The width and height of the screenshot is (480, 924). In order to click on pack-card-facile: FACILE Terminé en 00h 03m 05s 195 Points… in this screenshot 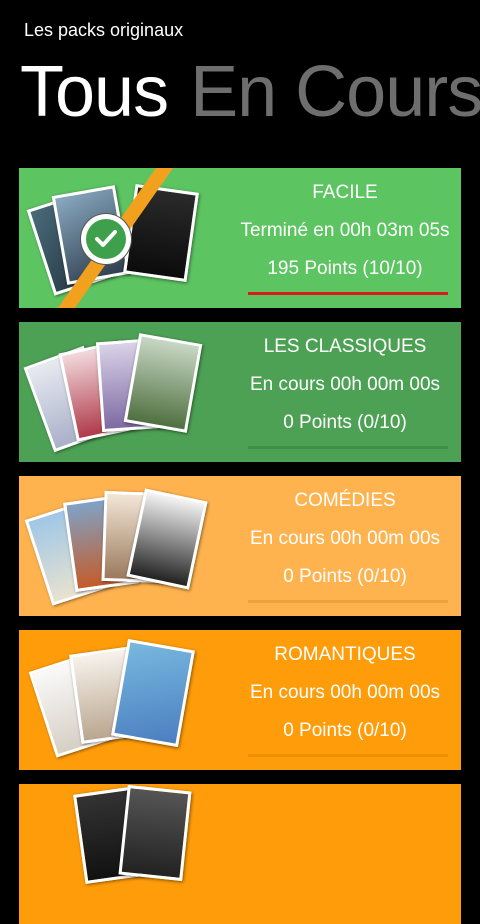, I will do `click(240, 238)`.